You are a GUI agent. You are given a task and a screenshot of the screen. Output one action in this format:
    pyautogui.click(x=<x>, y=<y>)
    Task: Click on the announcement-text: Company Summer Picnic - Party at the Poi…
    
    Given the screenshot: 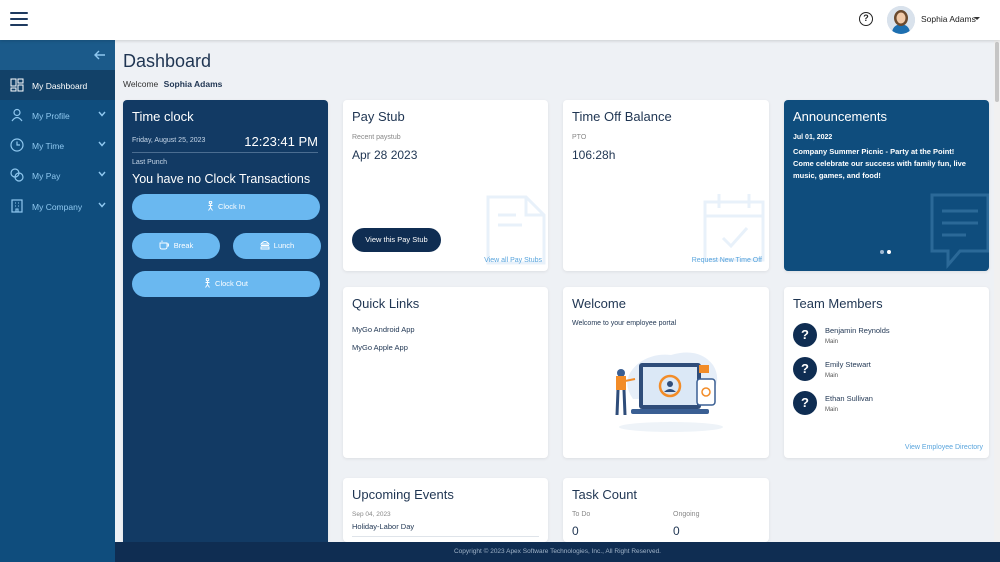 What is the action you would take?
    pyautogui.click(x=879, y=163)
    